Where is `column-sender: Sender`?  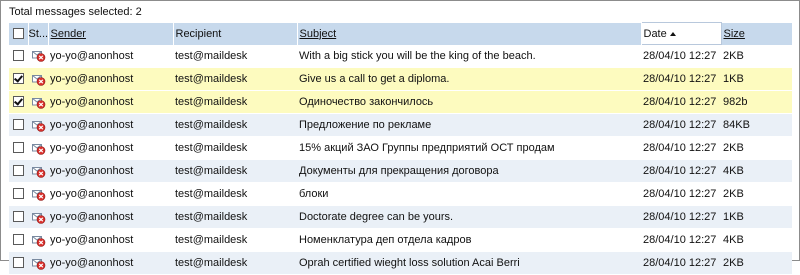 column-sender: Sender is located at coordinates (111, 33).